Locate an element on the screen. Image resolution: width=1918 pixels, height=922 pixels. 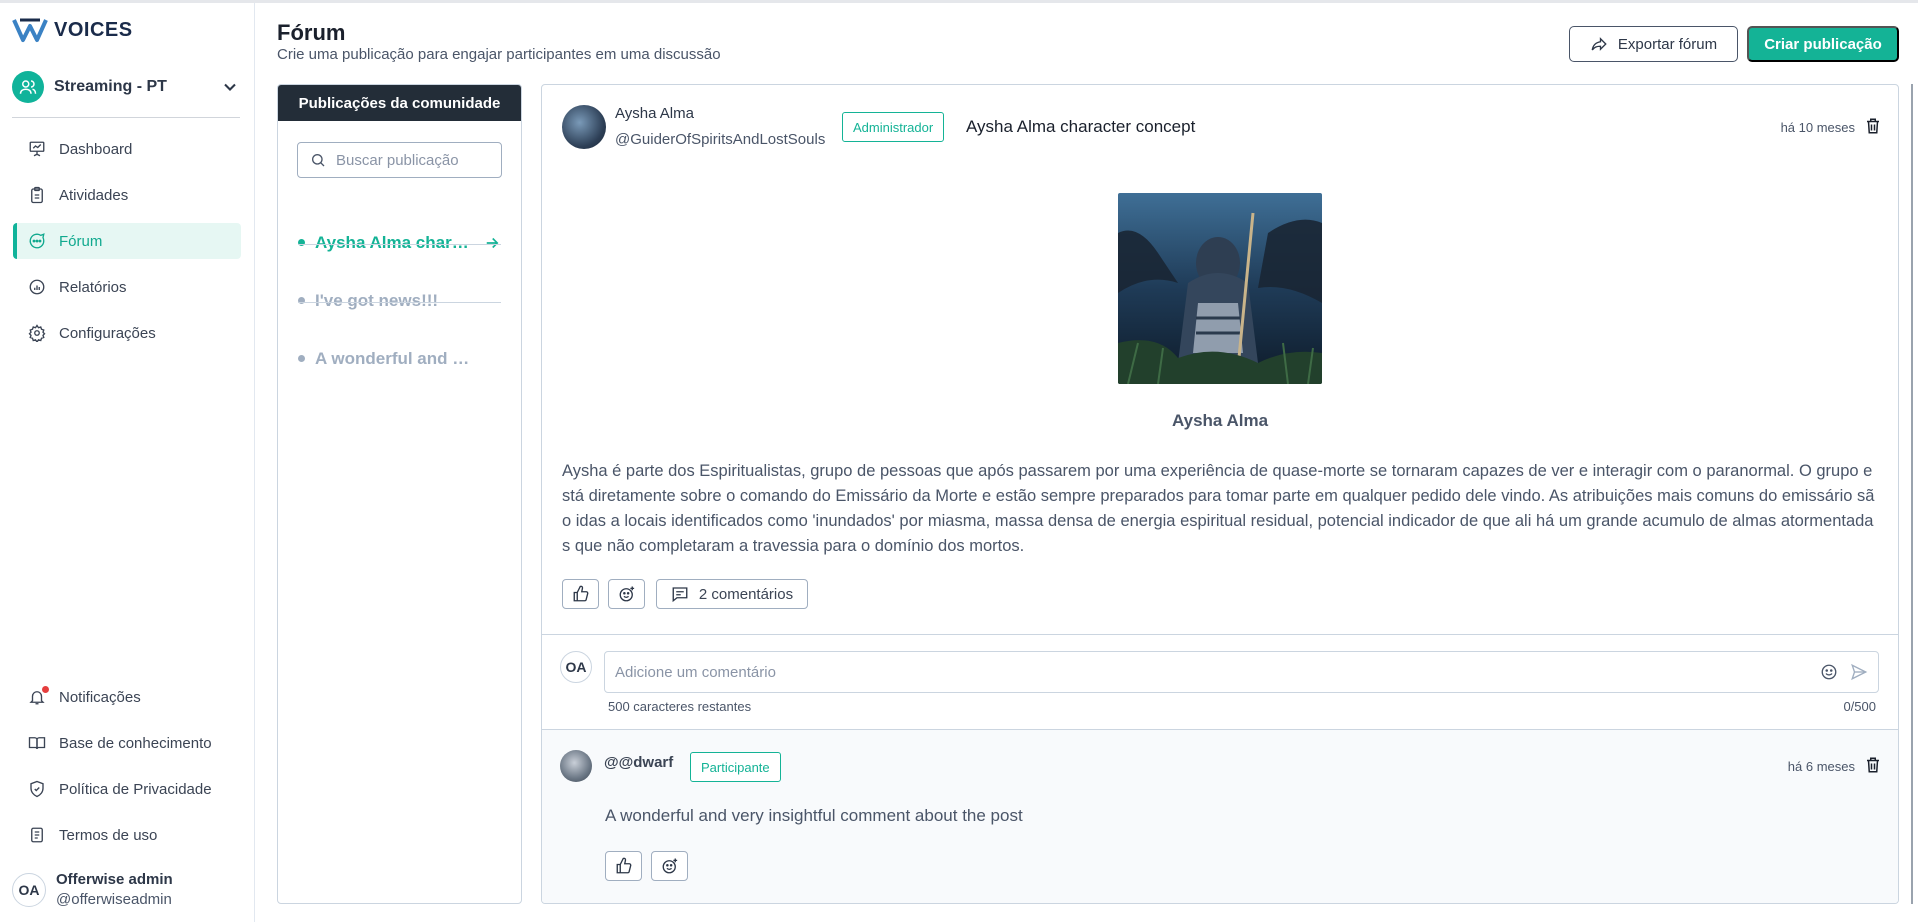
send-icon is located at coordinates (1859, 672).